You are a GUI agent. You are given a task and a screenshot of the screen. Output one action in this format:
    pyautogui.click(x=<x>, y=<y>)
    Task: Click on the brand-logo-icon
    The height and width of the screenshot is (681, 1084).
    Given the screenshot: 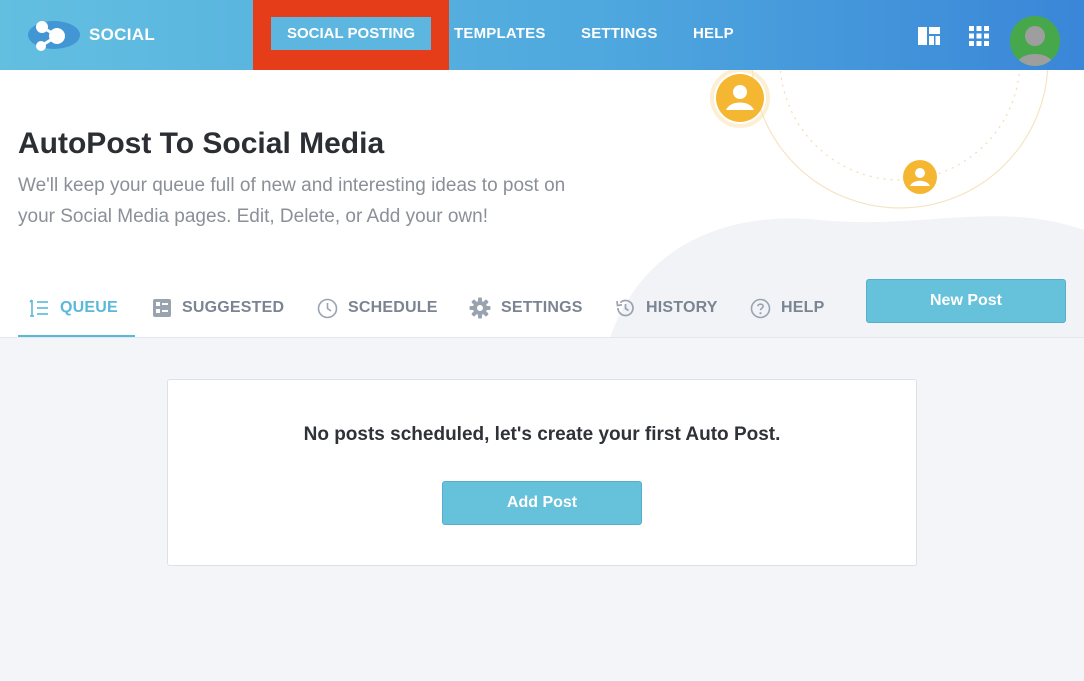 What is the action you would take?
    pyautogui.click(x=54, y=36)
    